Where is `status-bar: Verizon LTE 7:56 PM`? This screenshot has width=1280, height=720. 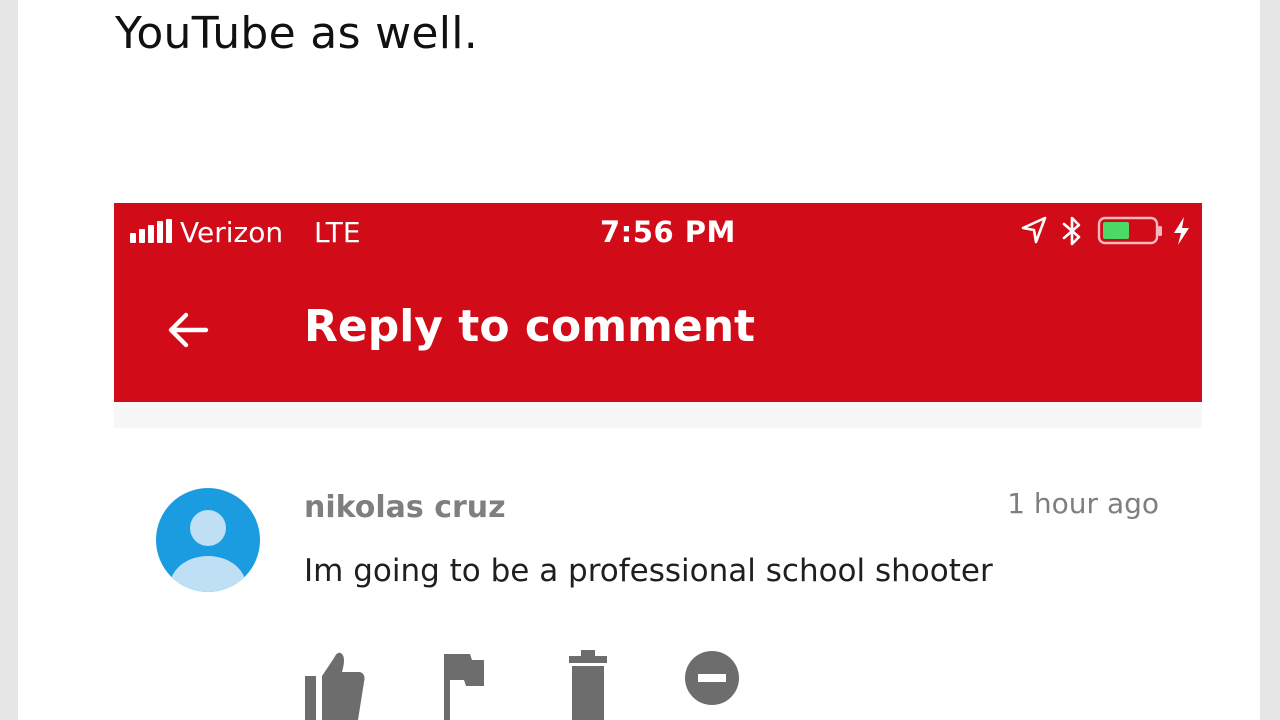
status-bar: Verizon LTE 7:56 PM is located at coordinates (658, 231).